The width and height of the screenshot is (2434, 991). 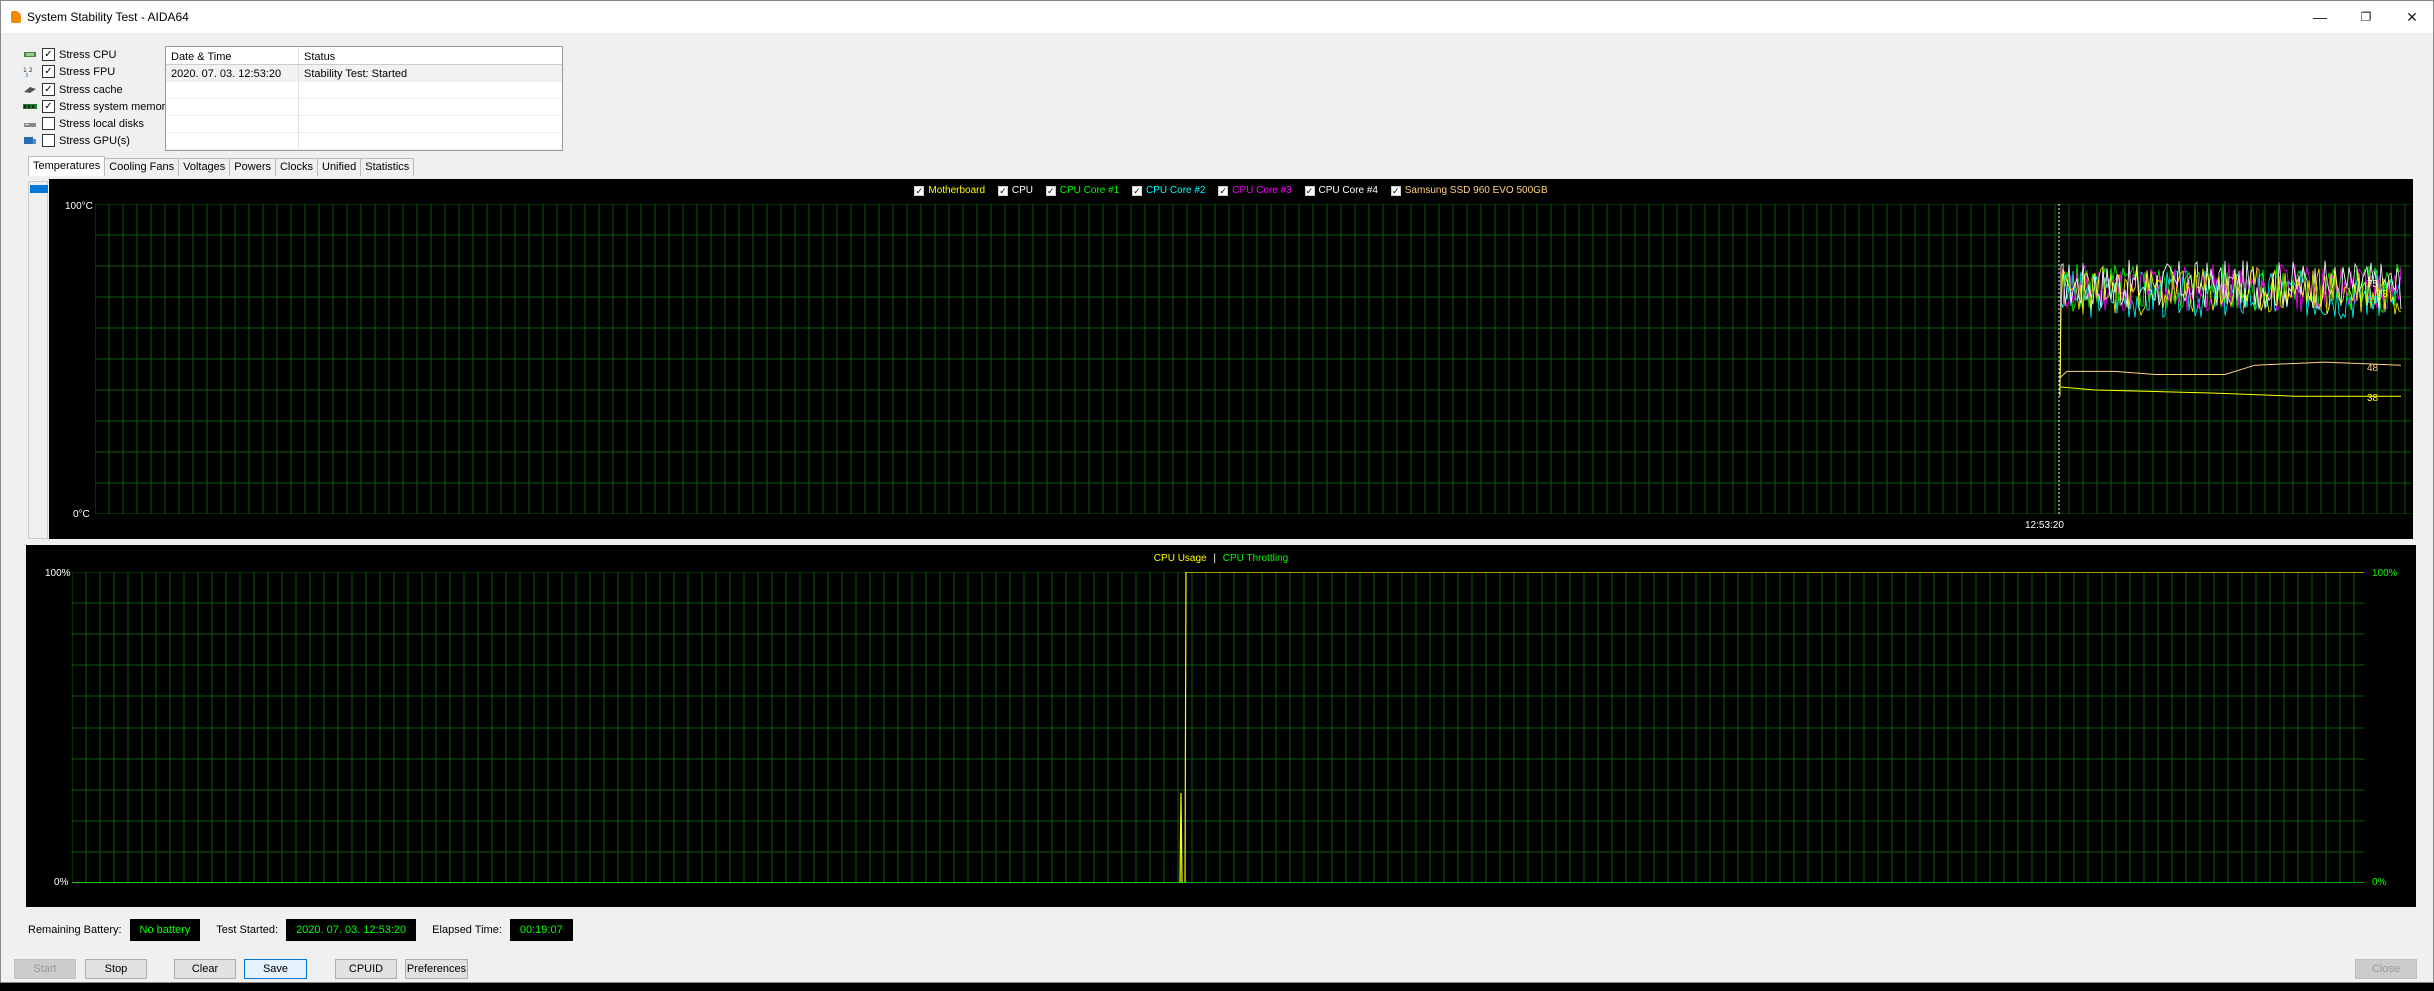 What do you see at coordinates (351, 930) in the screenshot?
I see `test-started-value: 2020. 07. 03. 12:53:20` at bounding box center [351, 930].